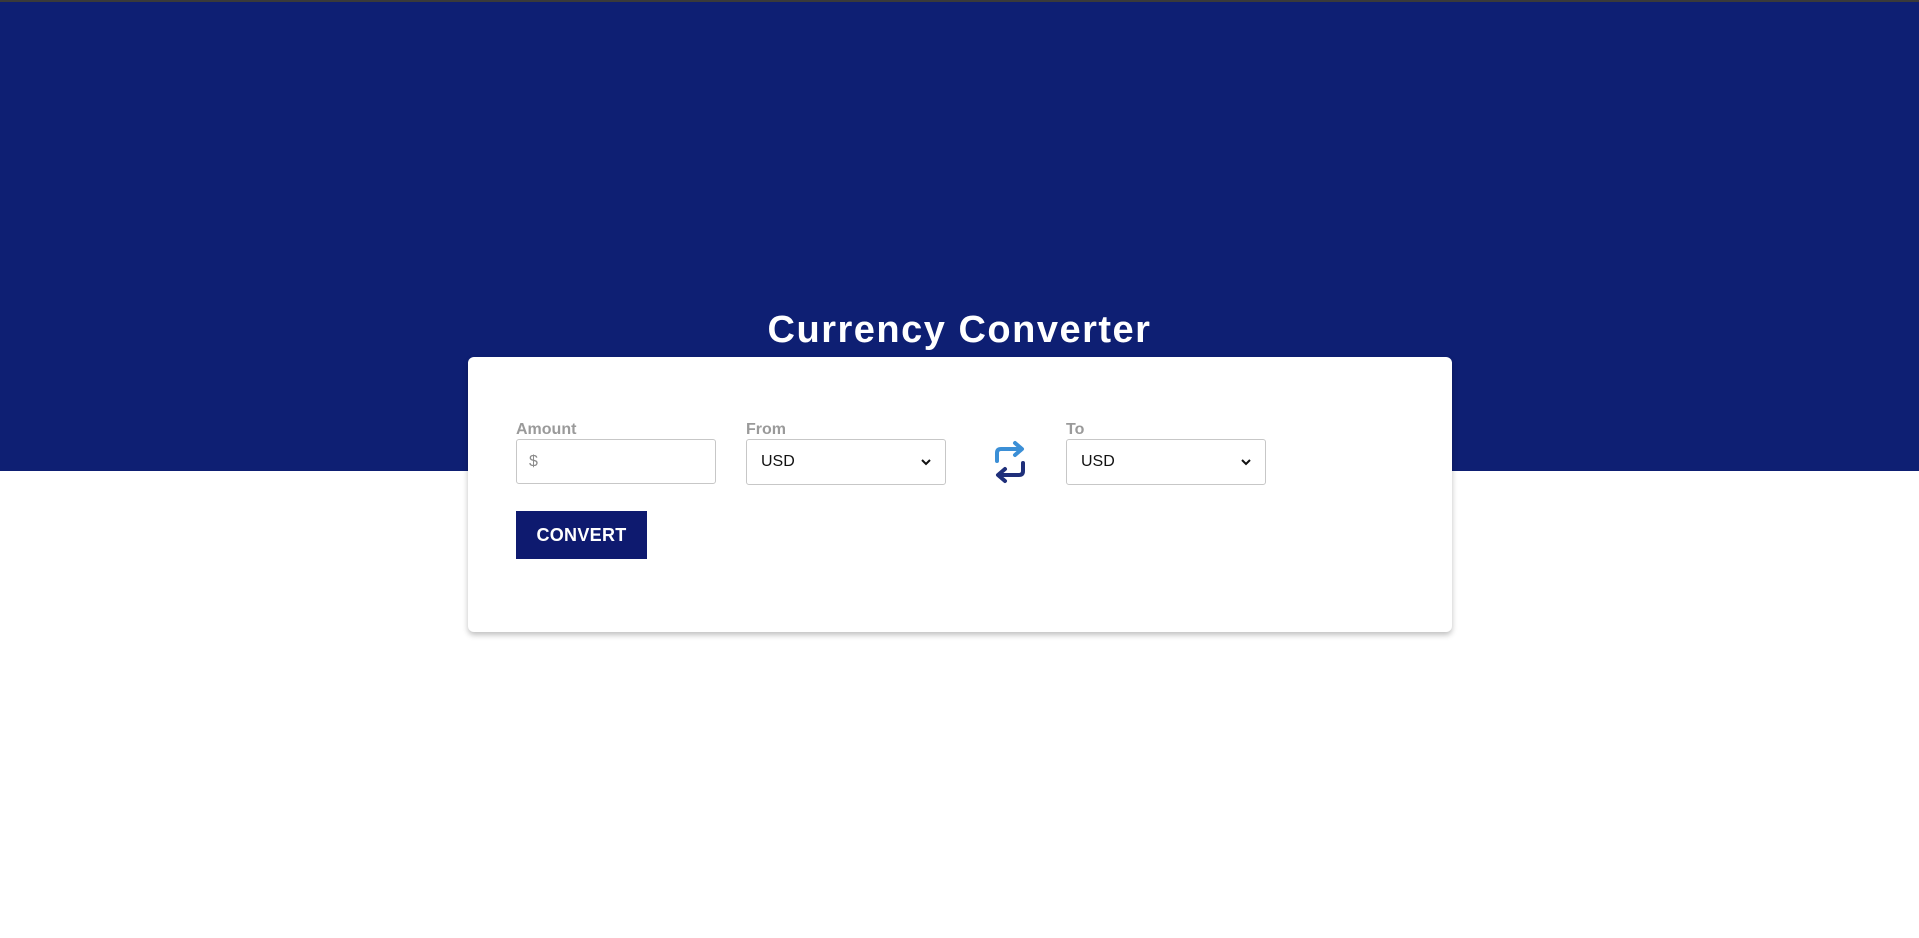  What do you see at coordinates (766, 429) in the screenshot?
I see `from-label: From` at bounding box center [766, 429].